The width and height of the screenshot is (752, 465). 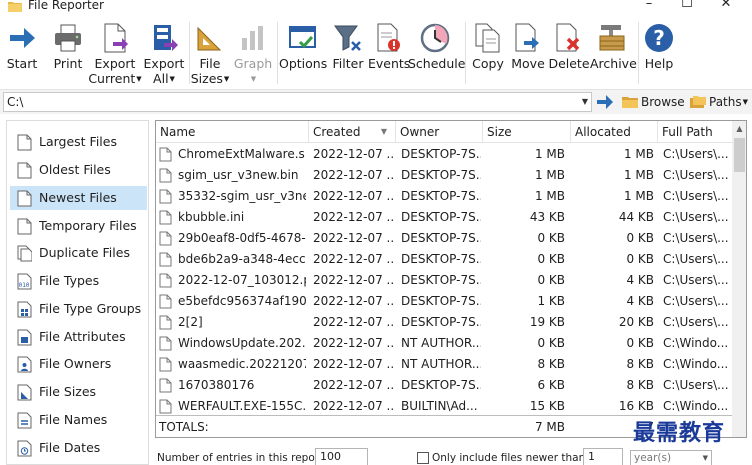 What do you see at coordinates (719, 102) in the screenshot?
I see `paths-button: Paths▼` at bounding box center [719, 102].